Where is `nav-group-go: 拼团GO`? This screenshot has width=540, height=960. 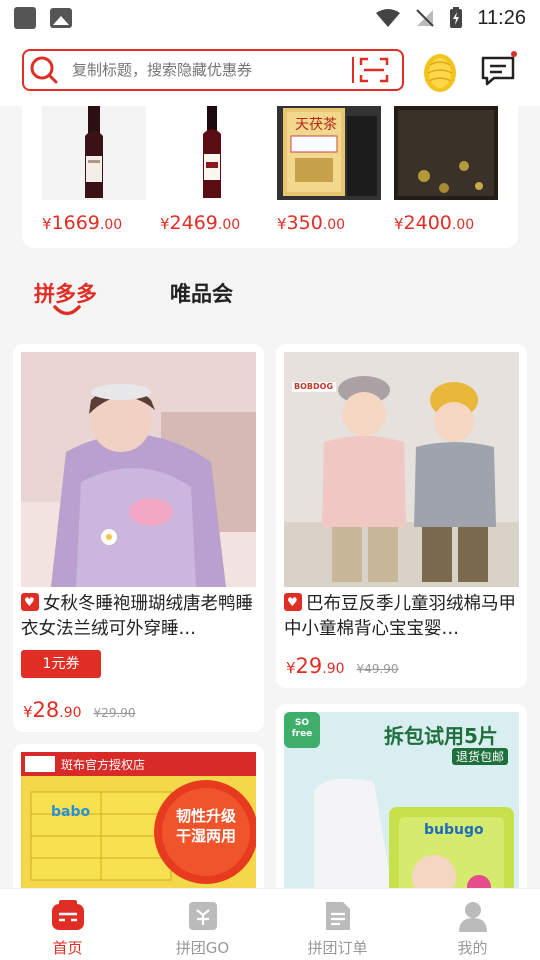
nav-group-go: 拼团GO is located at coordinates (202, 924).